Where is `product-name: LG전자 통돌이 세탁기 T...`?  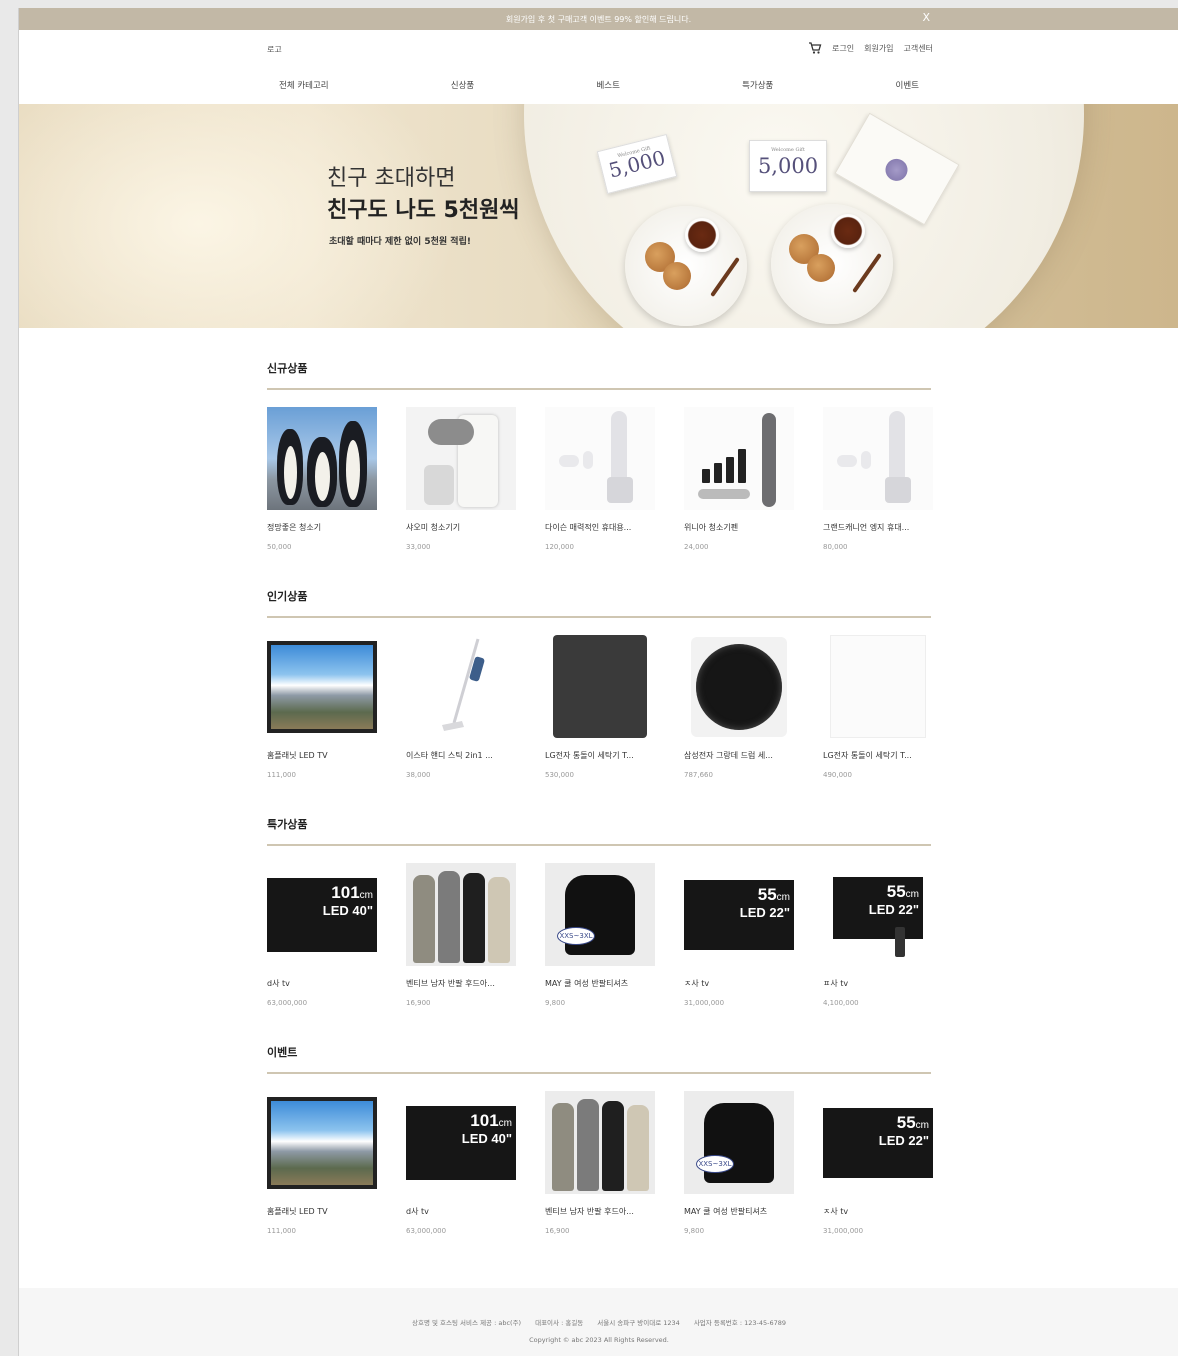 product-name: LG전자 통돌이 세탁기 T... is located at coordinates (867, 755).